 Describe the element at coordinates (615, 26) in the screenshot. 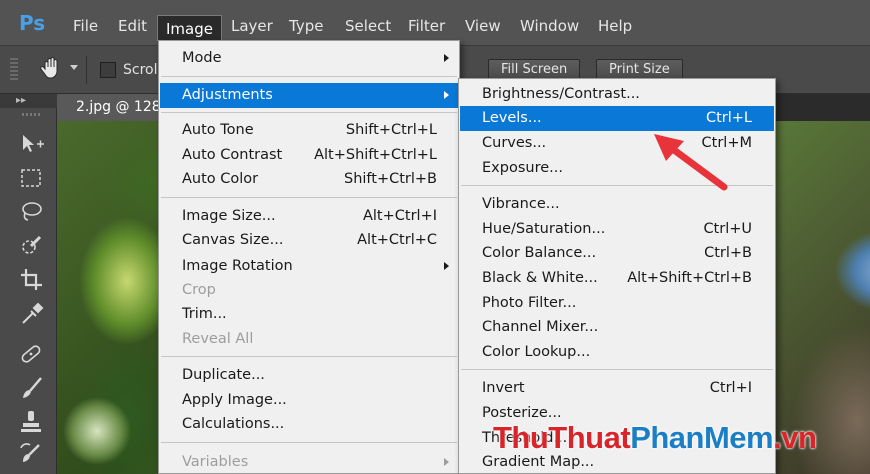

I see `menu-help: Help` at that location.